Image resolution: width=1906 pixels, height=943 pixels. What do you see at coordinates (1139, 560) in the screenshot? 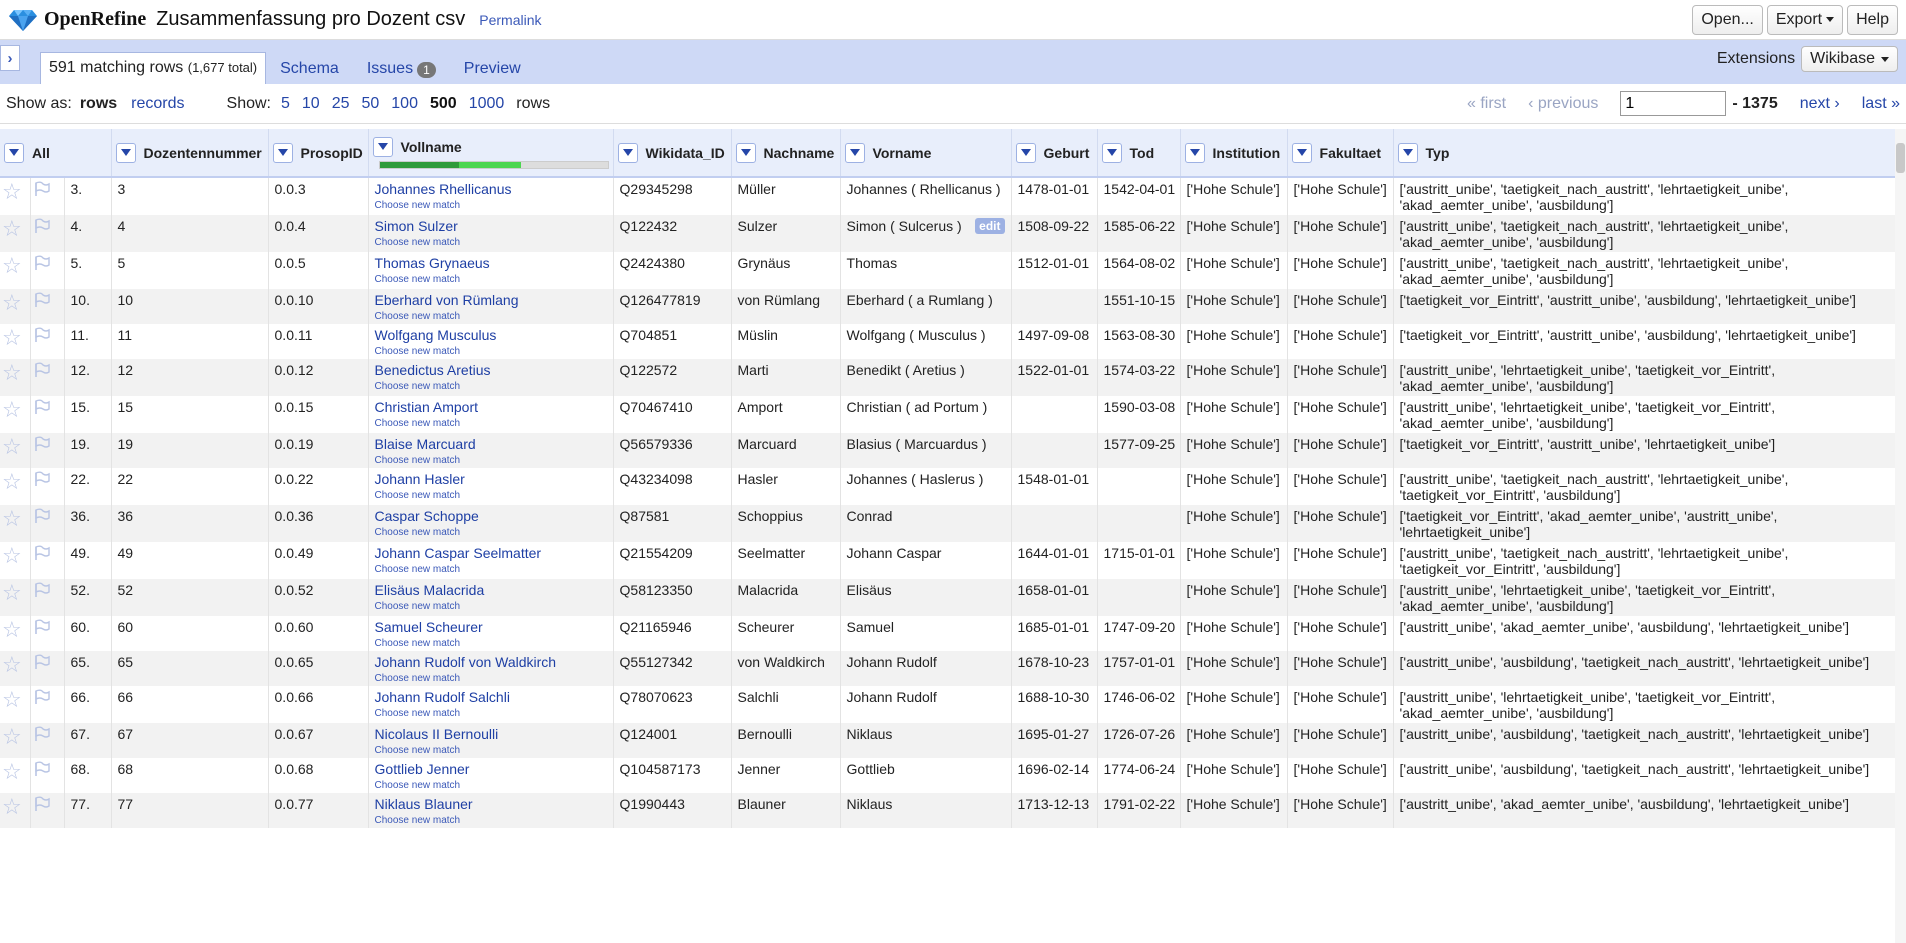
I see `cell-tod: 1715-01-01` at bounding box center [1139, 560].